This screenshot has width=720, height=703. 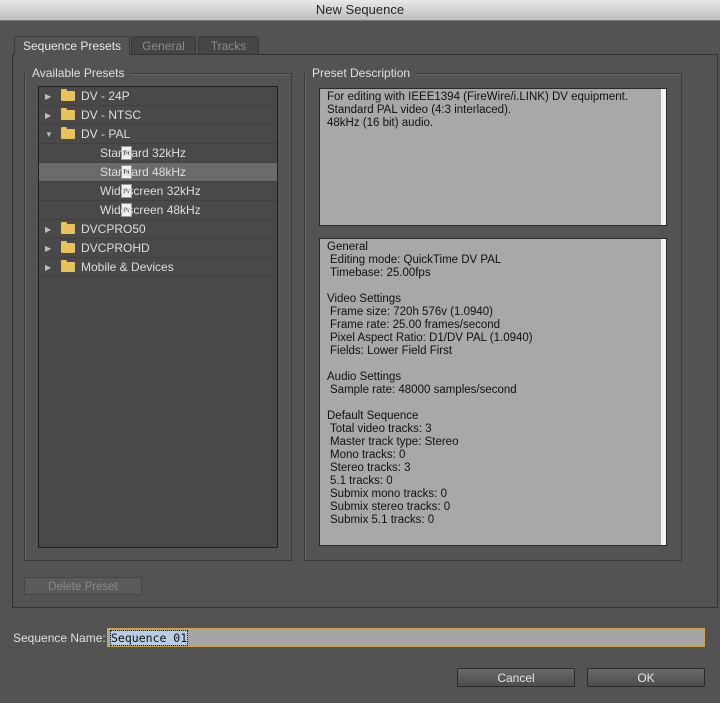 What do you see at coordinates (150, 191) in the screenshot?
I see `tree-item-label: Widescreen 32kHz` at bounding box center [150, 191].